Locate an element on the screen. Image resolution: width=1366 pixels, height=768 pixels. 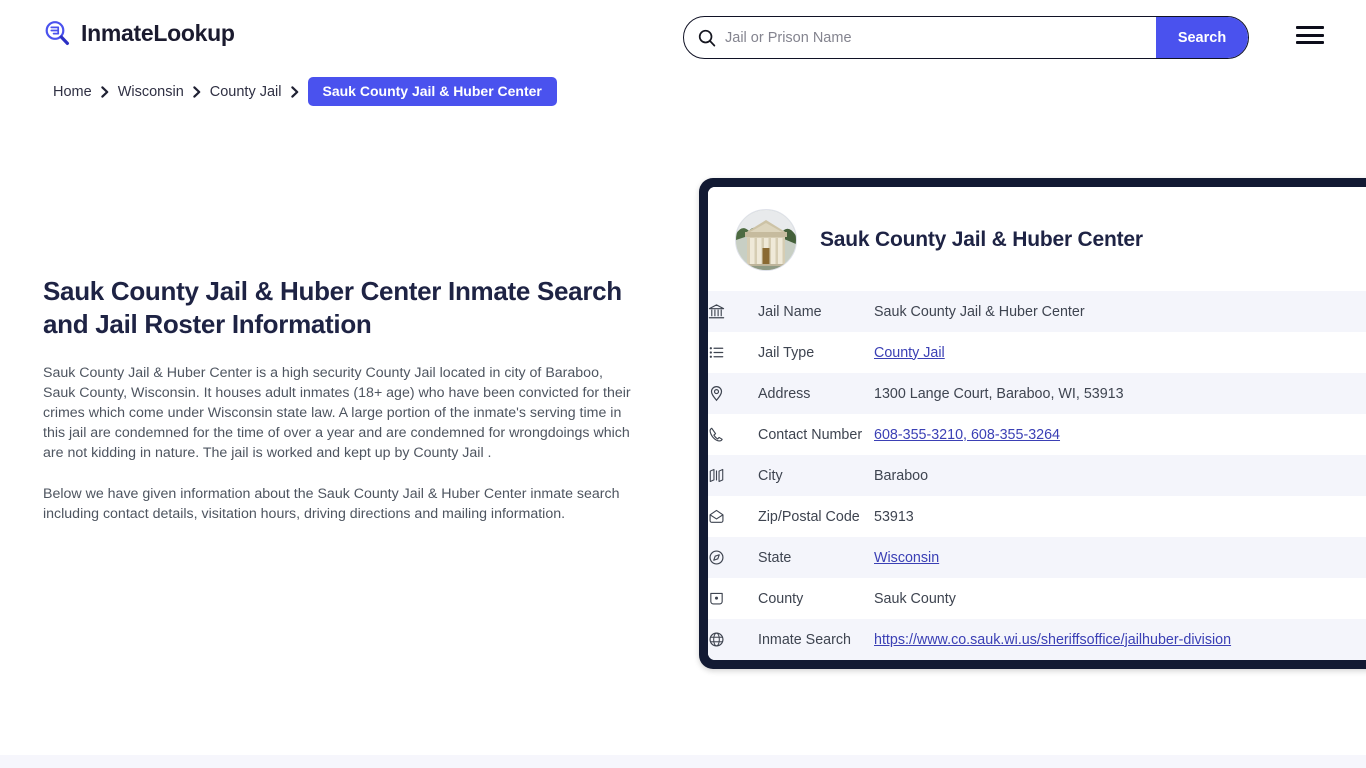
site-header: InmateLookup Search is located at coordinates (683, 37).